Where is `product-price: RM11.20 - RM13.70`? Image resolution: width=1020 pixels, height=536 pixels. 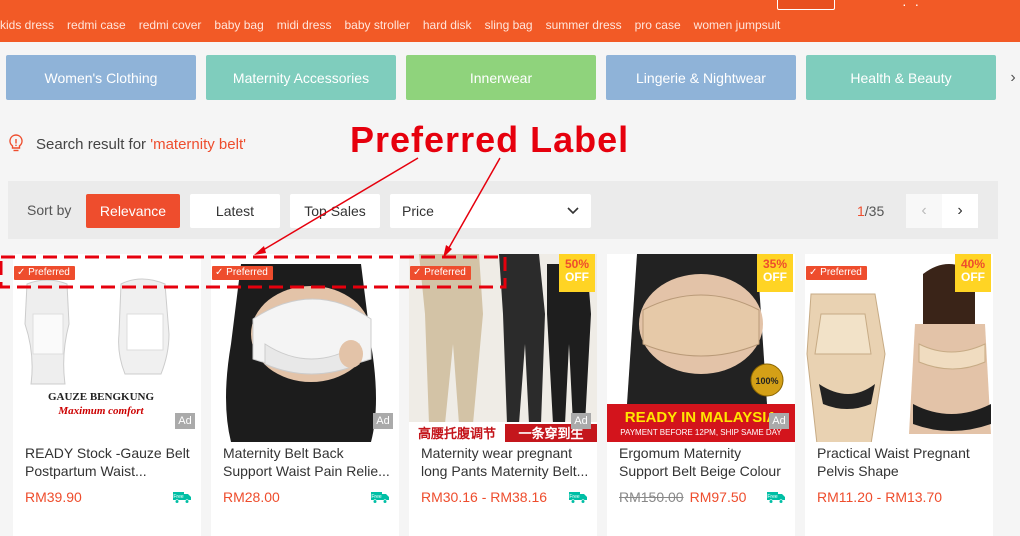 product-price: RM11.20 - RM13.70 is located at coordinates (880, 497).